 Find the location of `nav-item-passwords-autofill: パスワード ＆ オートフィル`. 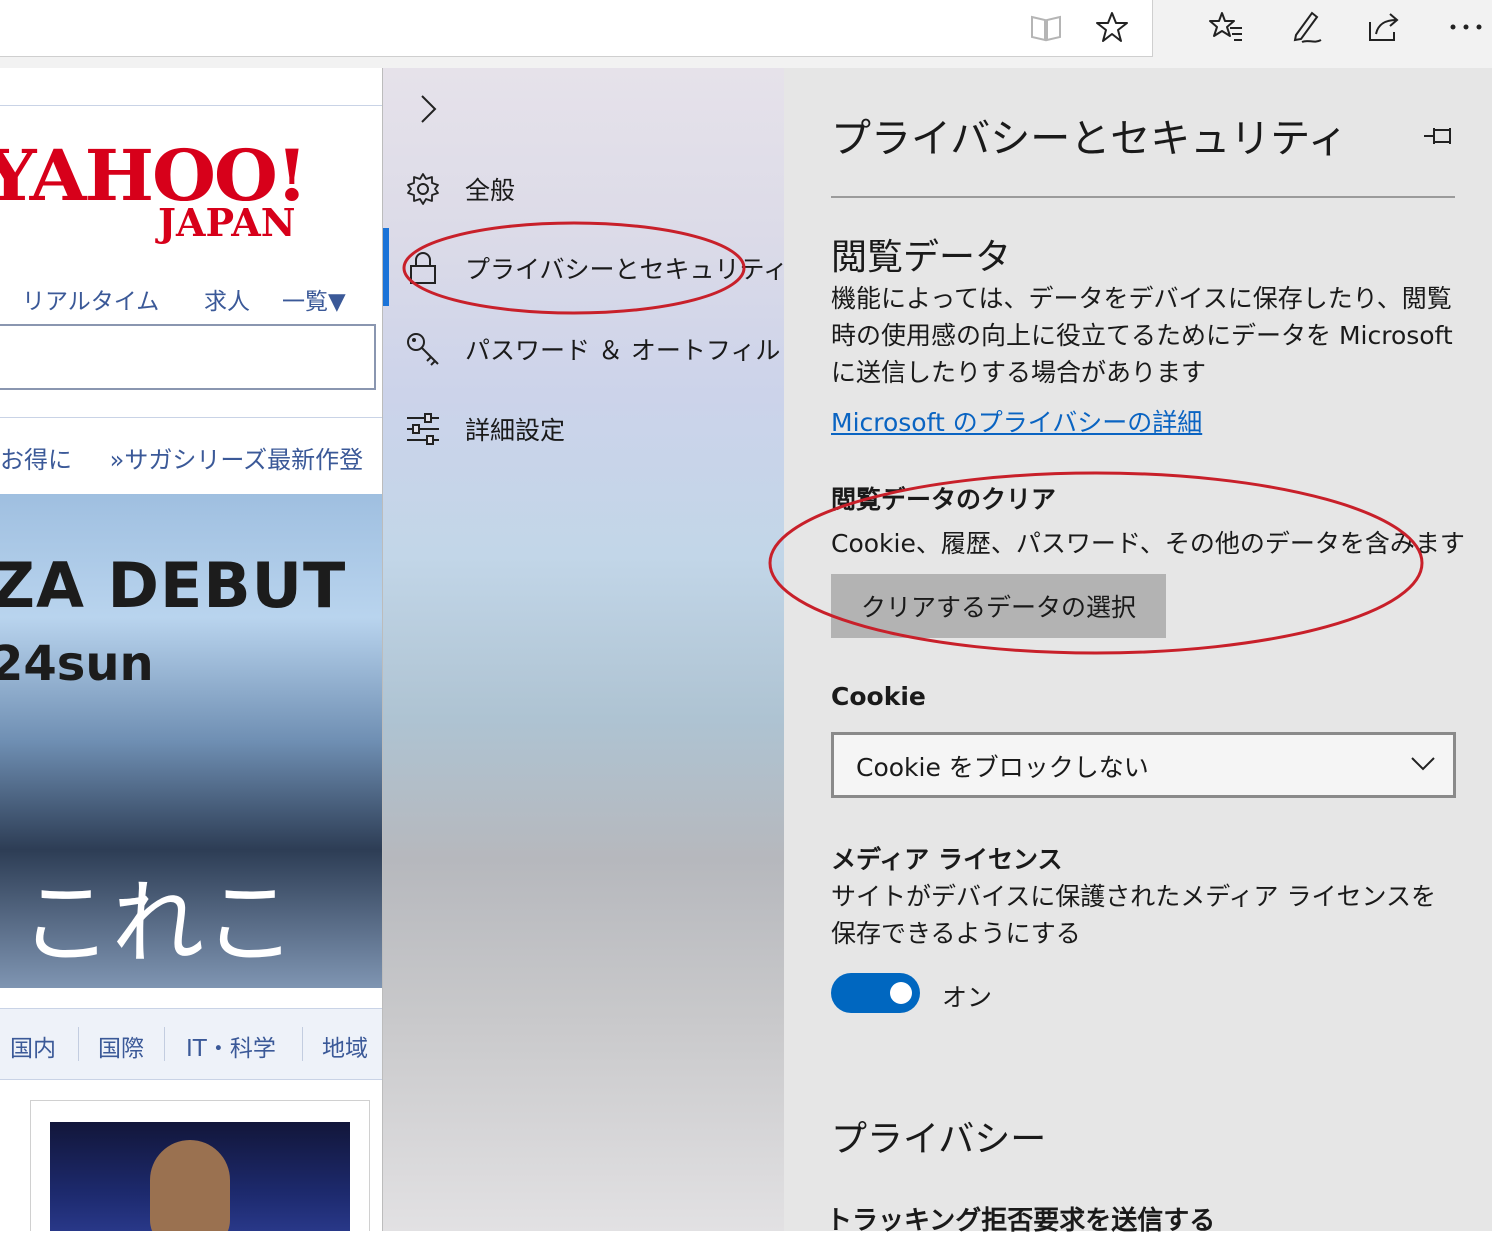

nav-item-passwords-autofill: パスワード ＆ オートフィル is located at coordinates (591, 349).